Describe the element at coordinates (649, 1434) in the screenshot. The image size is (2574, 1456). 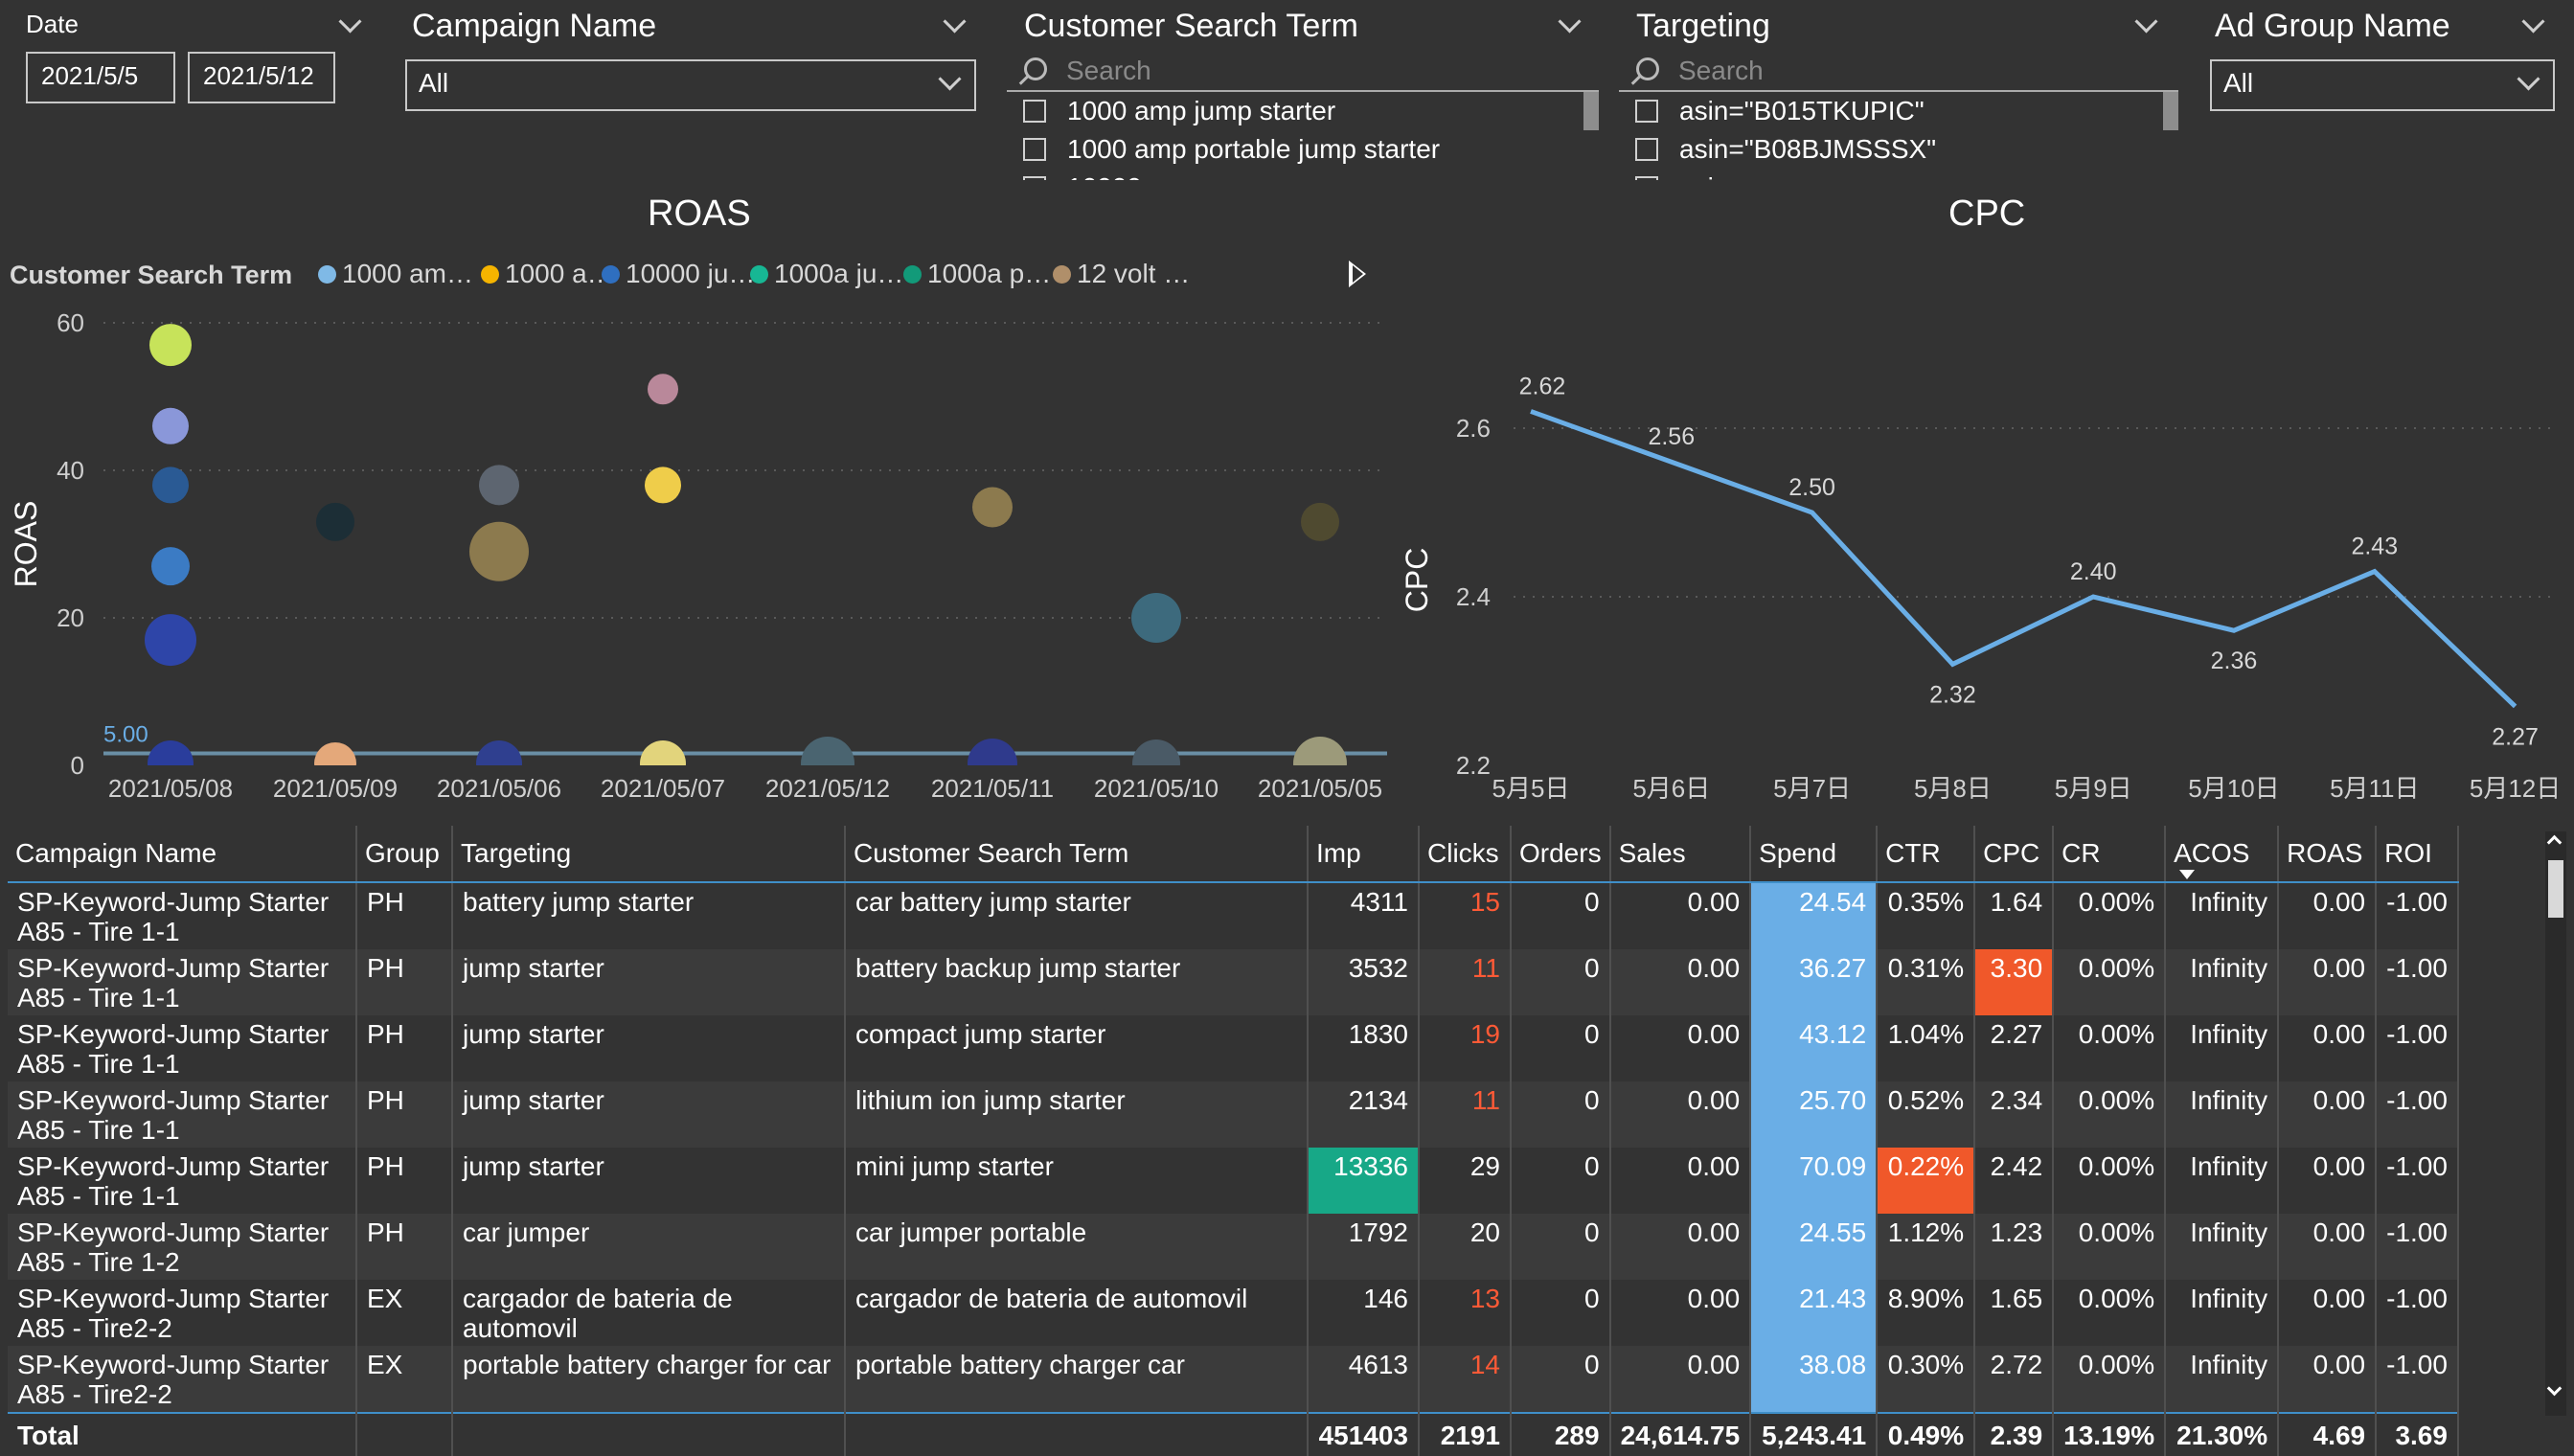
I see `total-targeting` at that location.